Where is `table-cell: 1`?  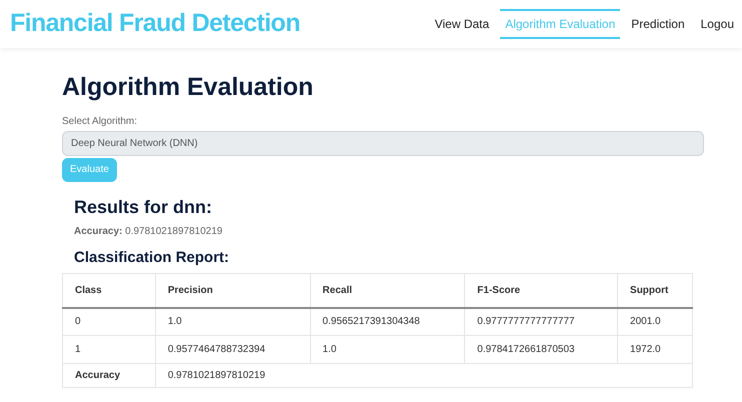
table-cell: 1 is located at coordinates (109, 350).